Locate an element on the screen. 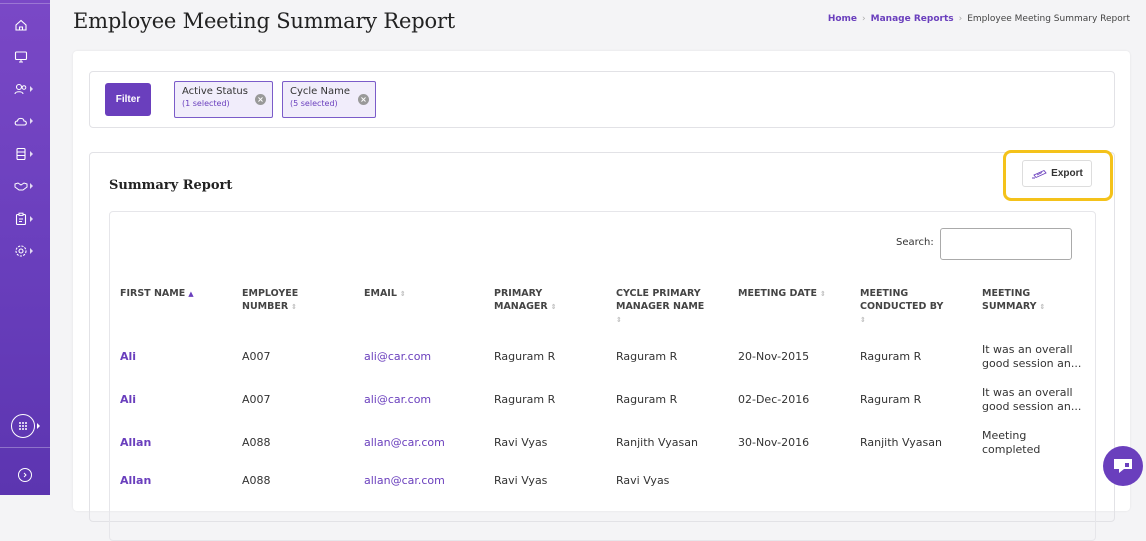  chat-icon is located at coordinates (1123, 466).